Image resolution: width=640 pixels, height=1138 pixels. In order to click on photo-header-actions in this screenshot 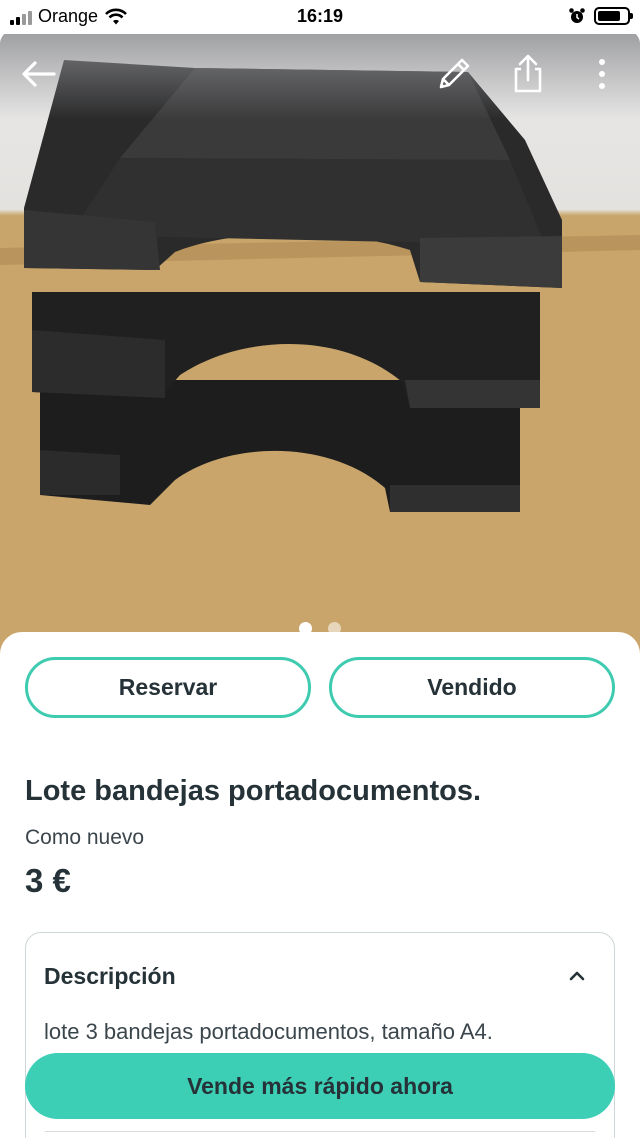, I will do `click(320, 75)`.